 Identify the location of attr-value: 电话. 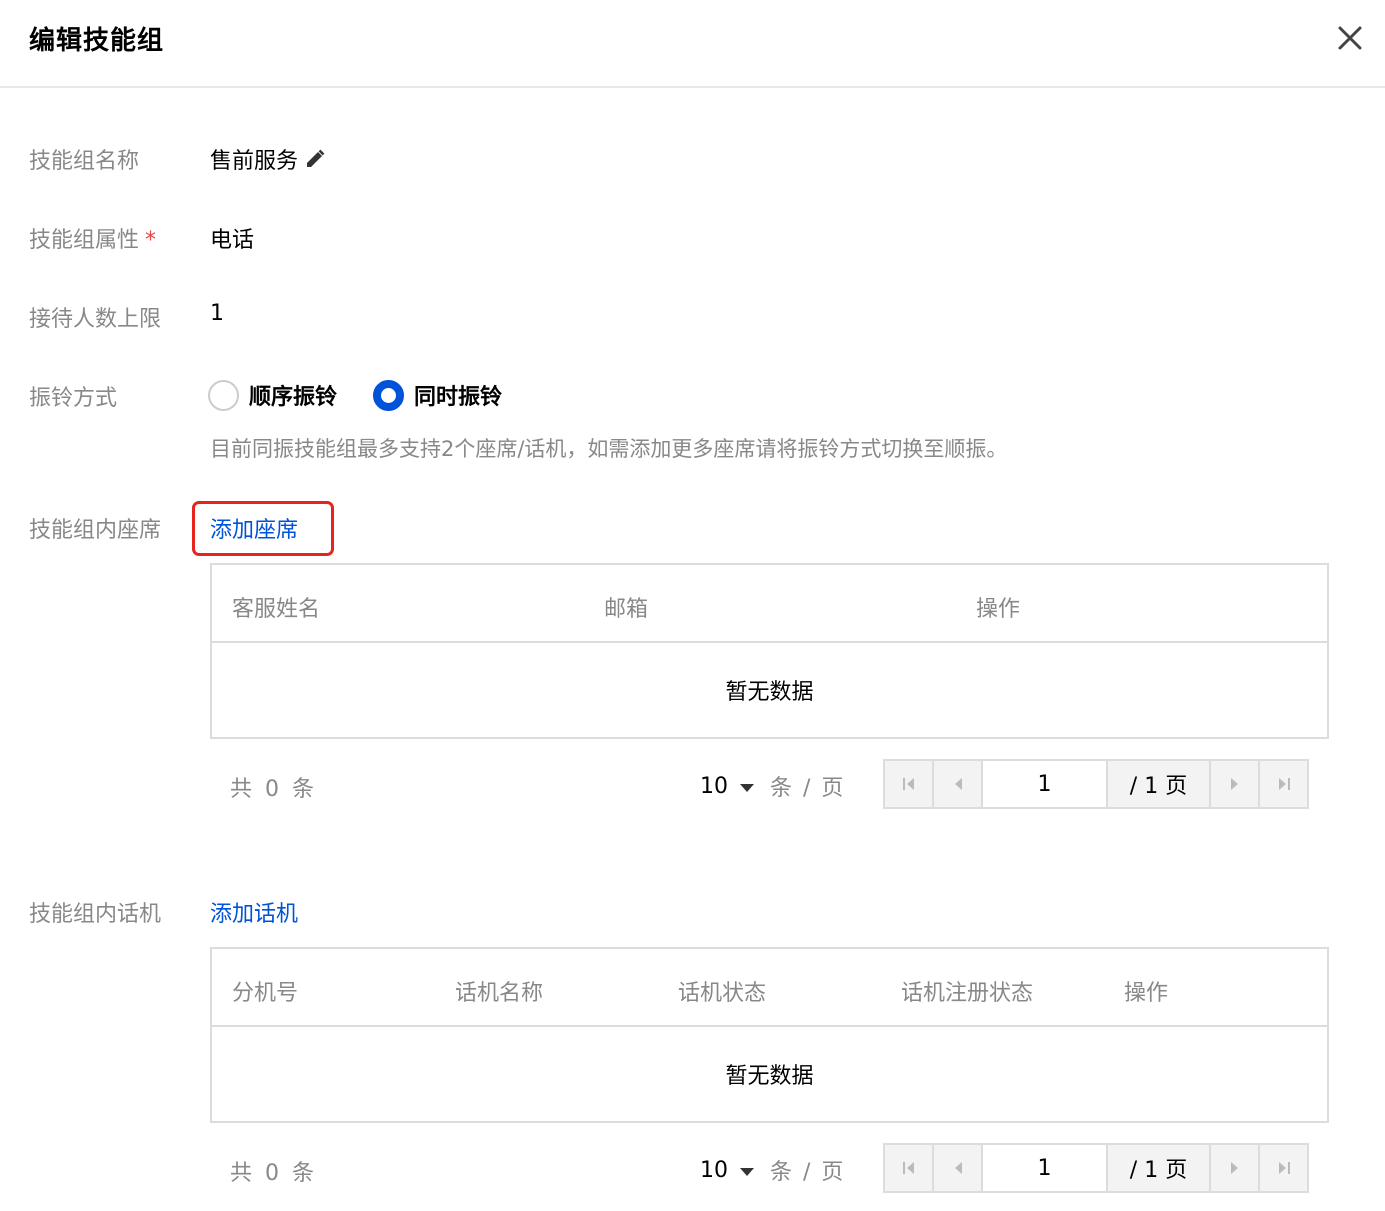
(232, 240).